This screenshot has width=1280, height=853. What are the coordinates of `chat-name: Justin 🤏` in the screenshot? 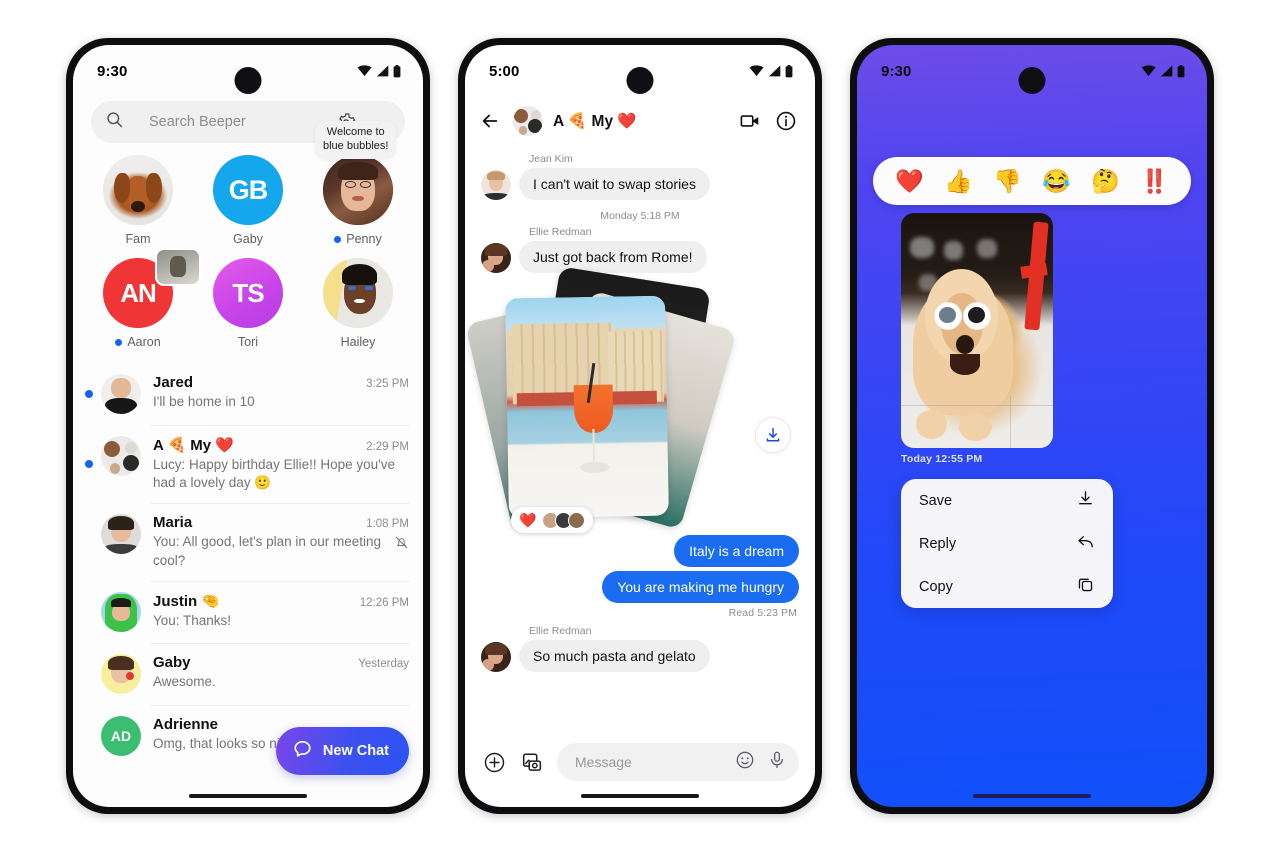 It's located at (187, 601).